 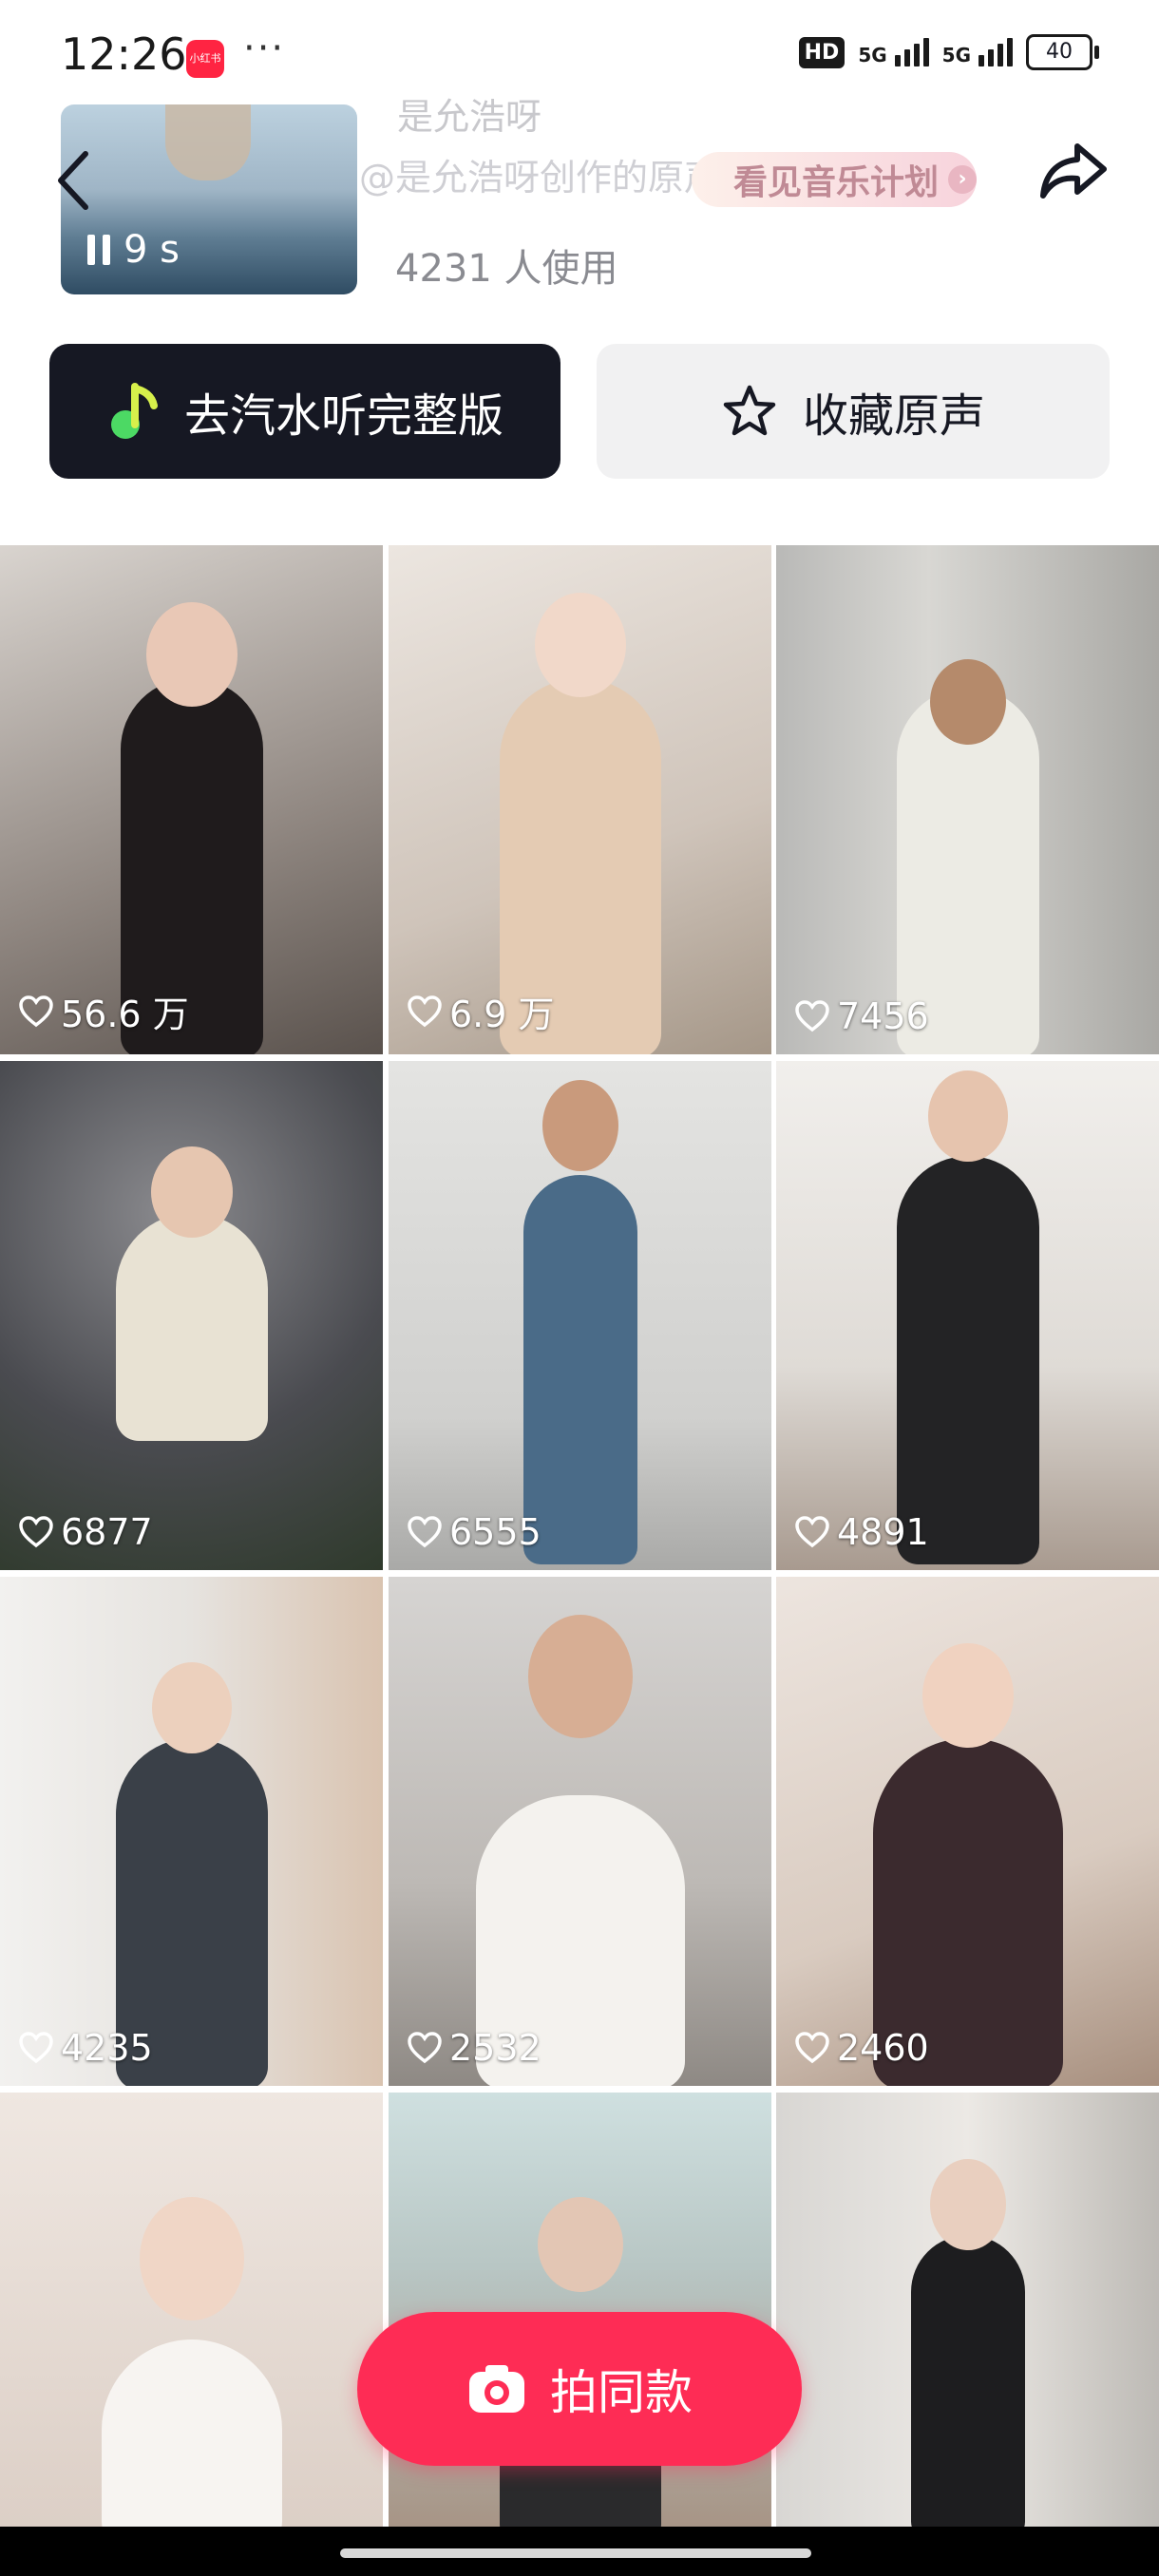 I want to click on back-arrow-icon, so click(x=76, y=180).